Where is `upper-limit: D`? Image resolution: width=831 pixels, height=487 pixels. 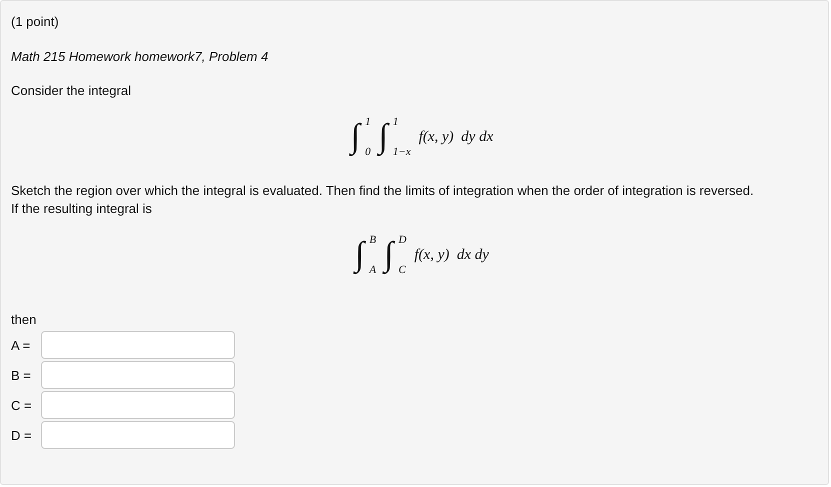
upper-limit: D is located at coordinates (402, 240).